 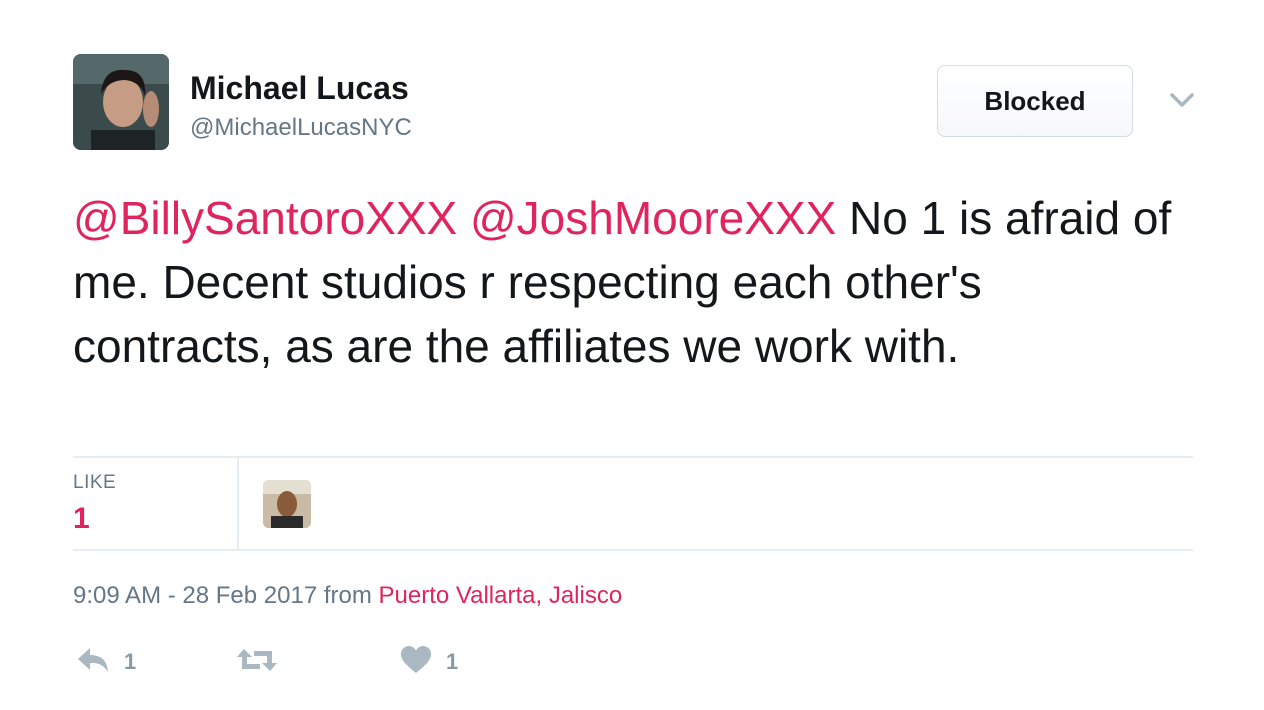 What do you see at coordinates (1035, 101) in the screenshot?
I see `blocked-button: Blocked` at bounding box center [1035, 101].